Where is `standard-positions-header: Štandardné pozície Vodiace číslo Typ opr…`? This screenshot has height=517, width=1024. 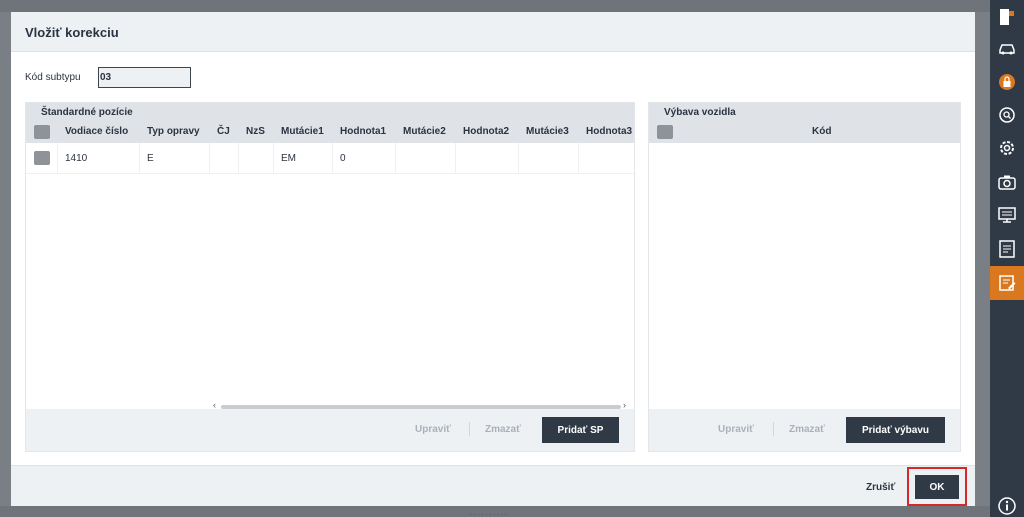
standard-positions-header: Štandardné pozície Vodiace číslo Typ opr… is located at coordinates (330, 123).